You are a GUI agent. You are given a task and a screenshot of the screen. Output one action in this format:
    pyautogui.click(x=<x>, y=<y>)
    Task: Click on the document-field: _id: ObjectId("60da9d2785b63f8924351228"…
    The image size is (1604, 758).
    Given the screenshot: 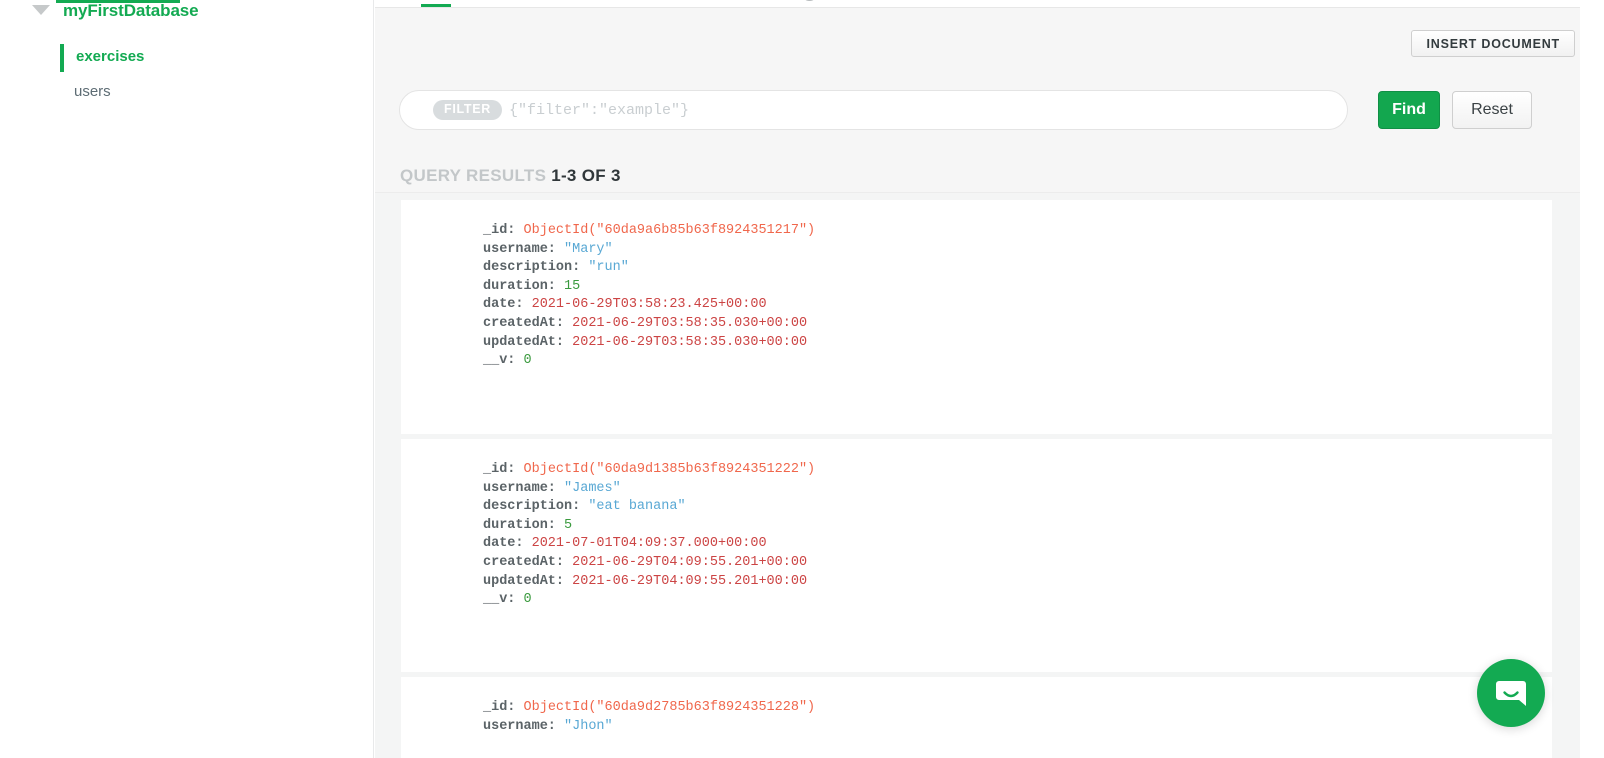 What is the action you would take?
    pyautogui.click(x=1017, y=708)
    